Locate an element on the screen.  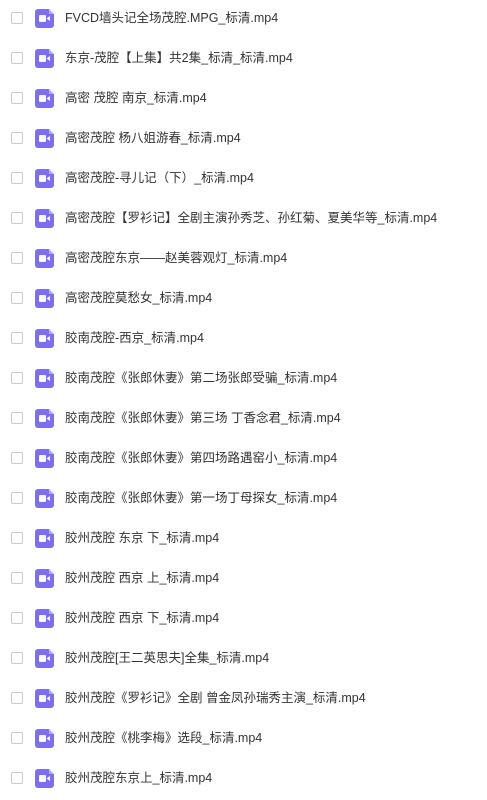
file-name: 高密茂腔 杨八姐游春_标清.mp4 is located at coordinates (153, 138).